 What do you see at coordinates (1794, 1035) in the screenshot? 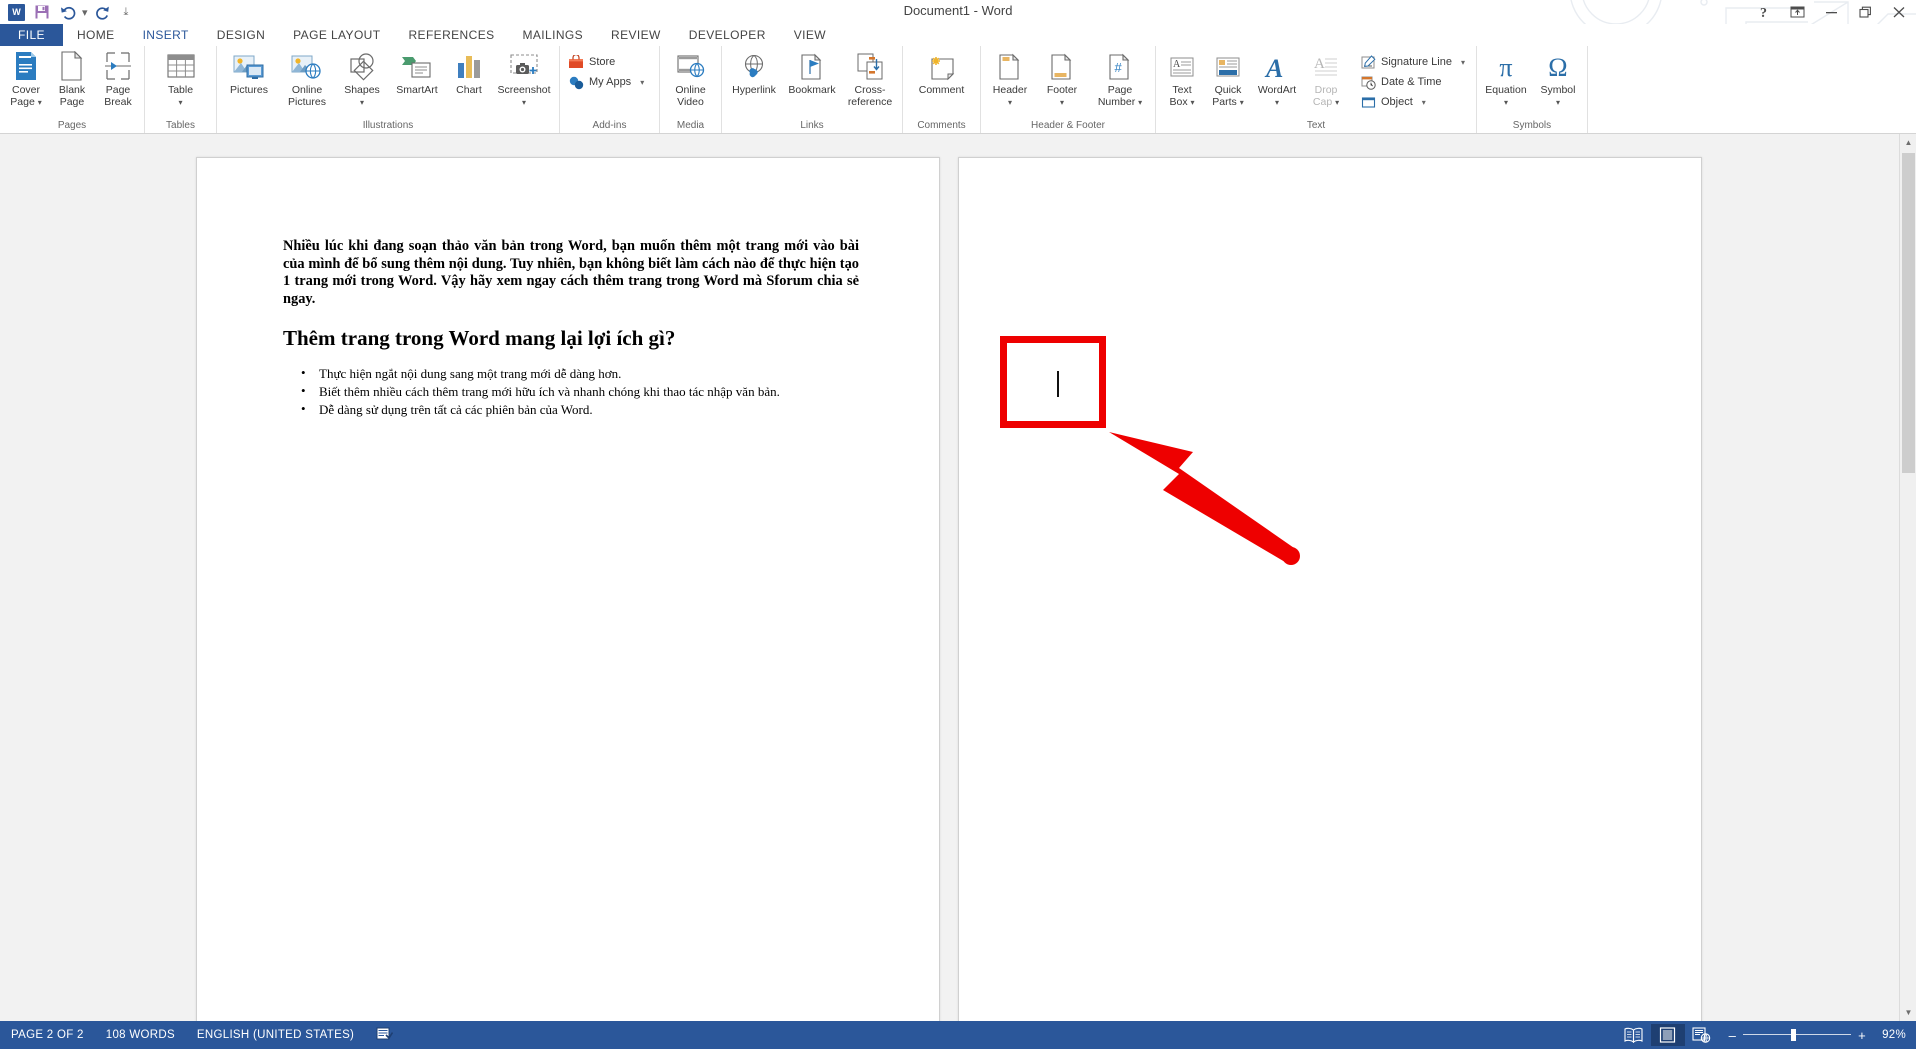
I see `zoom-slider-thumb` at bounding box center [1794, 1035].